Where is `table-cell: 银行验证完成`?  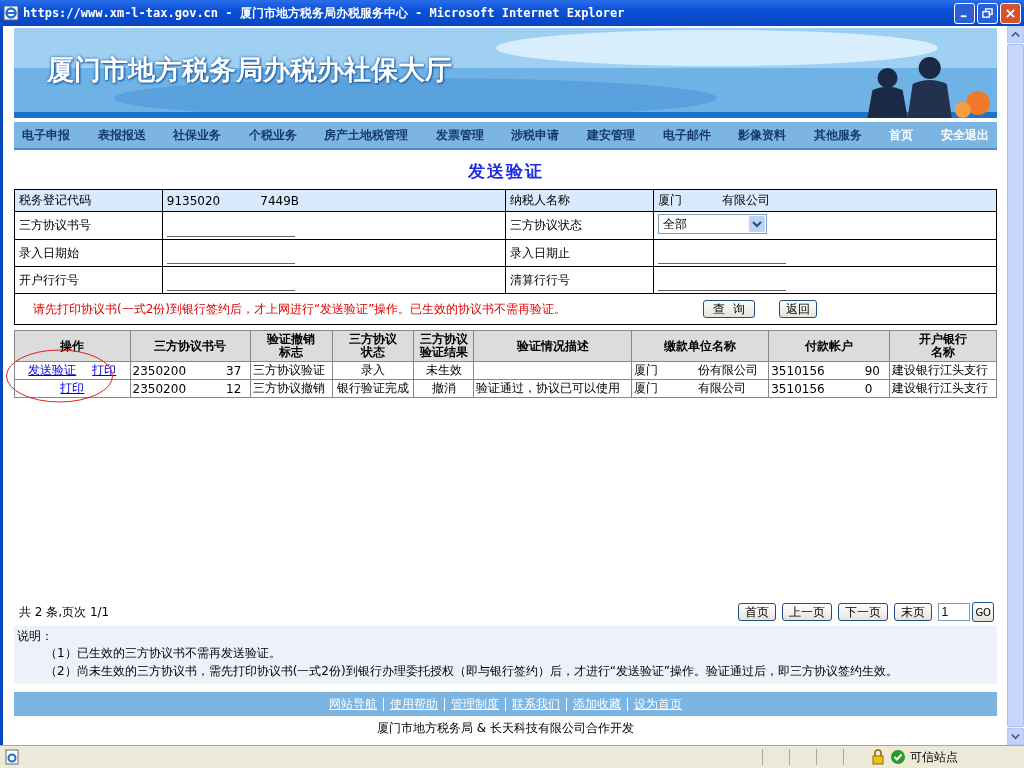
table-cell: 银行验证完成 is located at coordinates (373, 388).